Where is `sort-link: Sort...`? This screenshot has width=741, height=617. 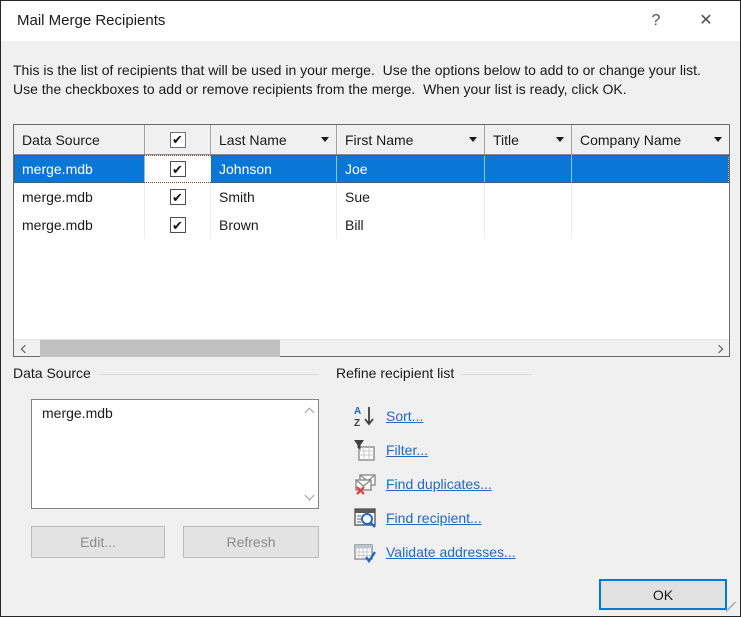 sort-link: Sort... is located at coordinates (404, 416).